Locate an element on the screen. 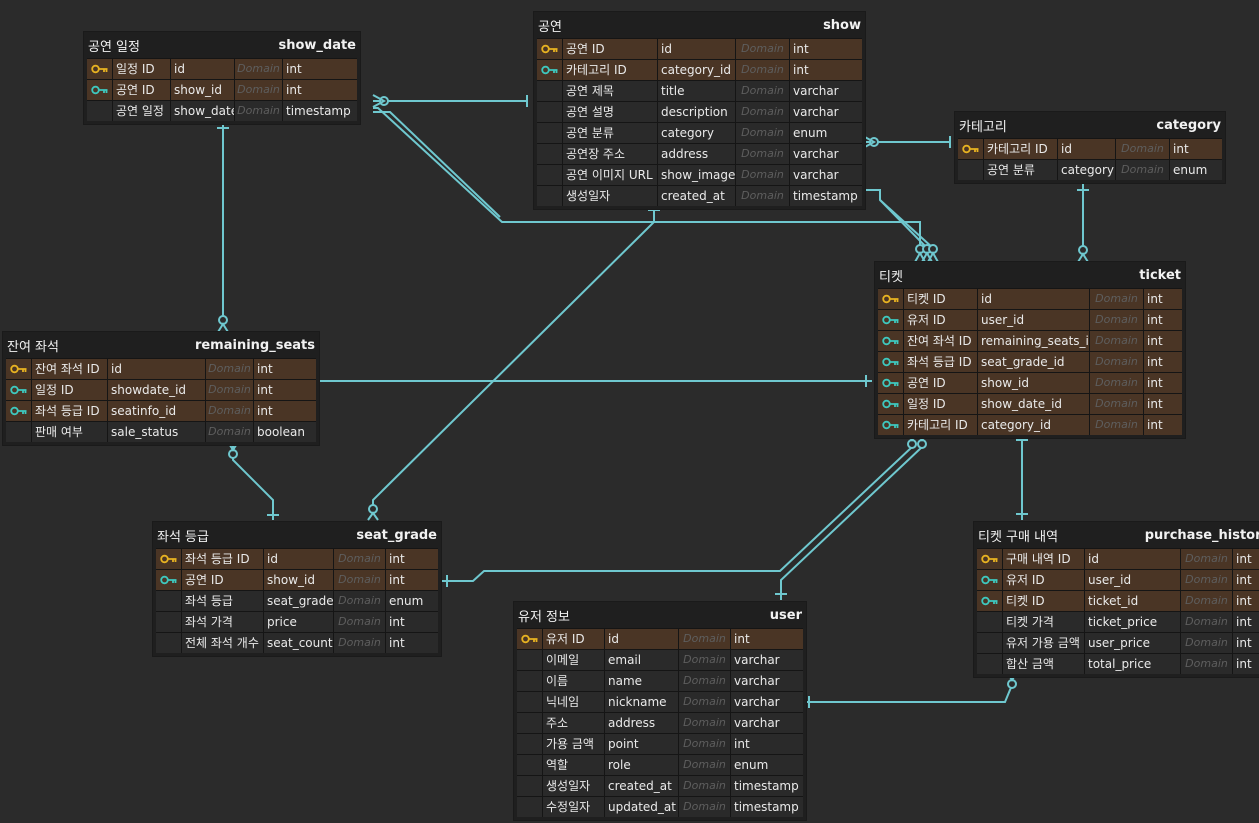 The image size is (1259, 823). column-type: varchar is located at coordinates (816, 154).